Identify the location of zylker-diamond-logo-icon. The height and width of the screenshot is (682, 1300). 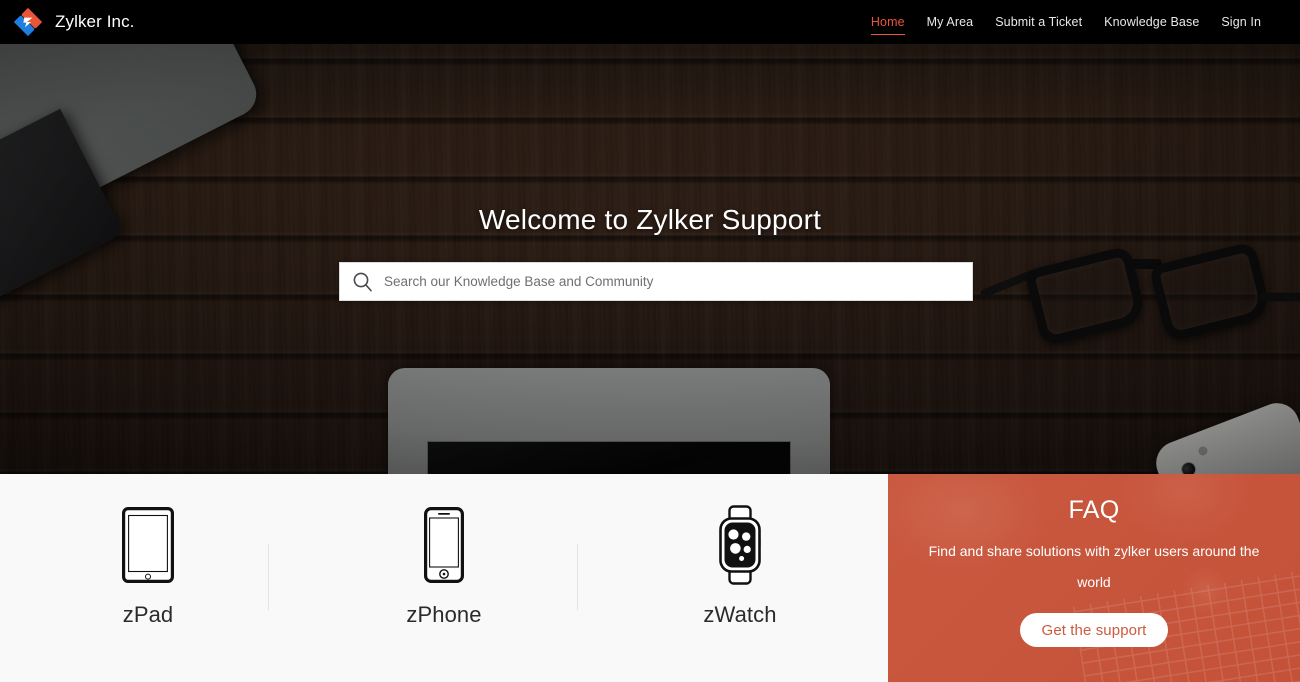
(28, 22).